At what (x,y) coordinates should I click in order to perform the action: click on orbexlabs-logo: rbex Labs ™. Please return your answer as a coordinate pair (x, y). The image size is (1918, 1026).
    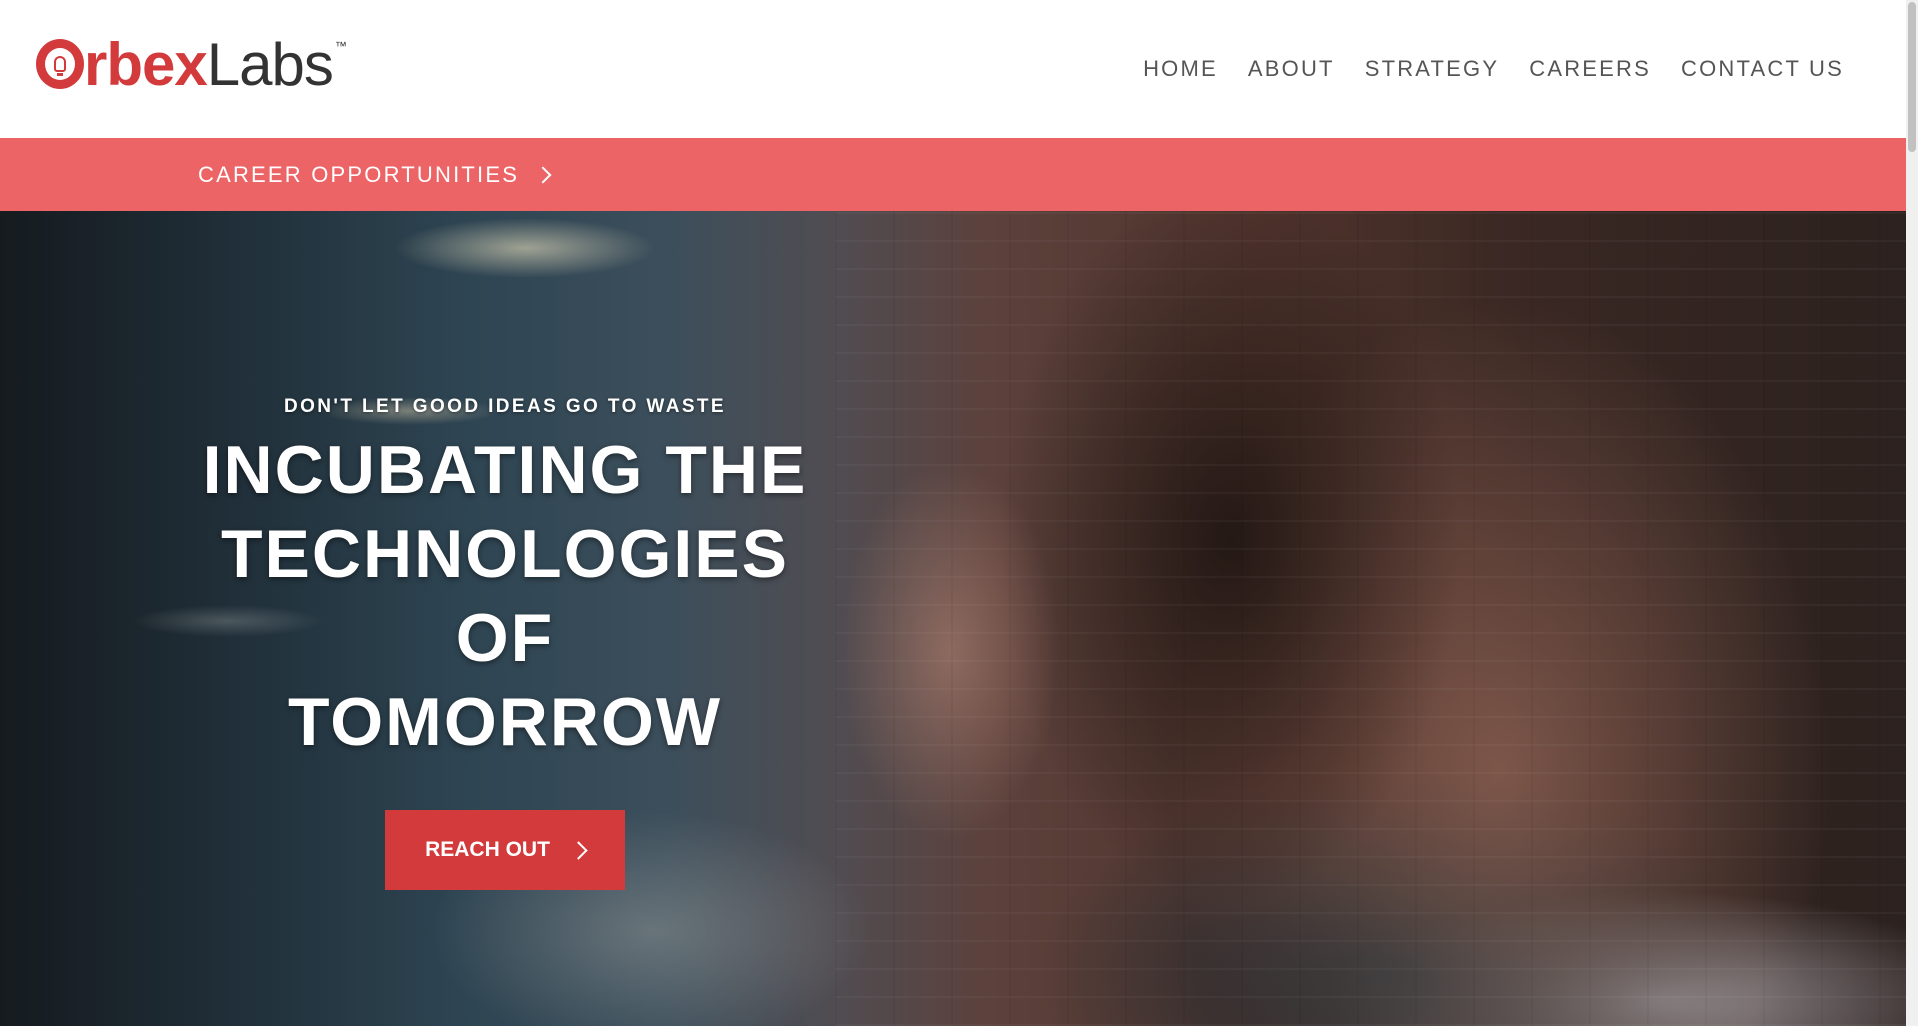
    Looking at the image, I should click on (191, 65).